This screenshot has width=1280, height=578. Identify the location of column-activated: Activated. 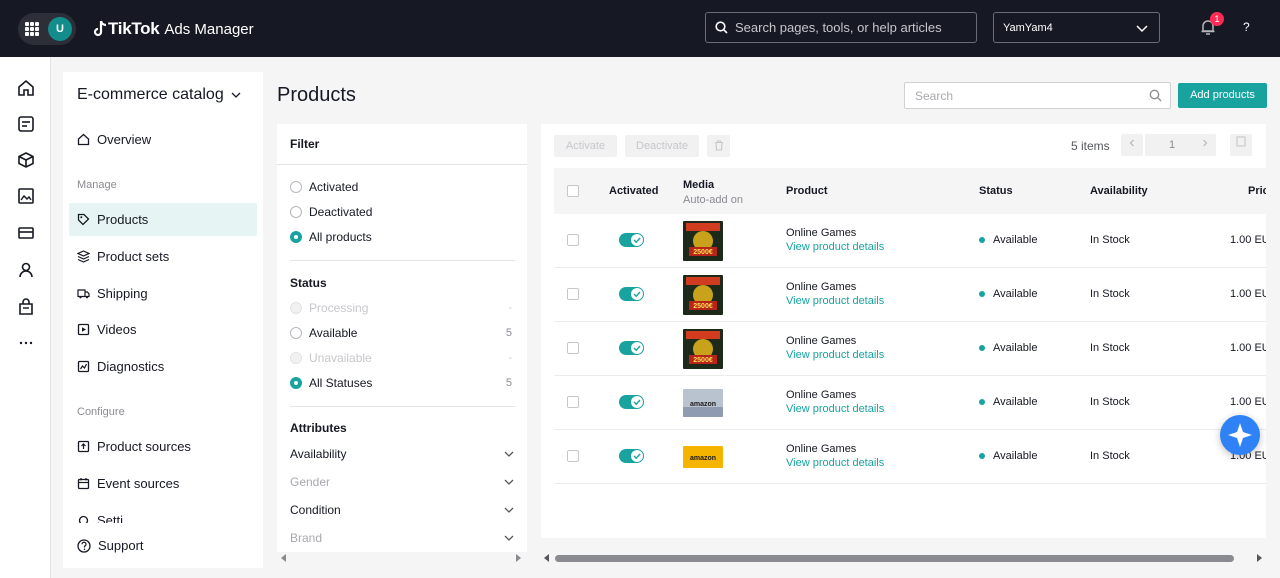
(634, 191).